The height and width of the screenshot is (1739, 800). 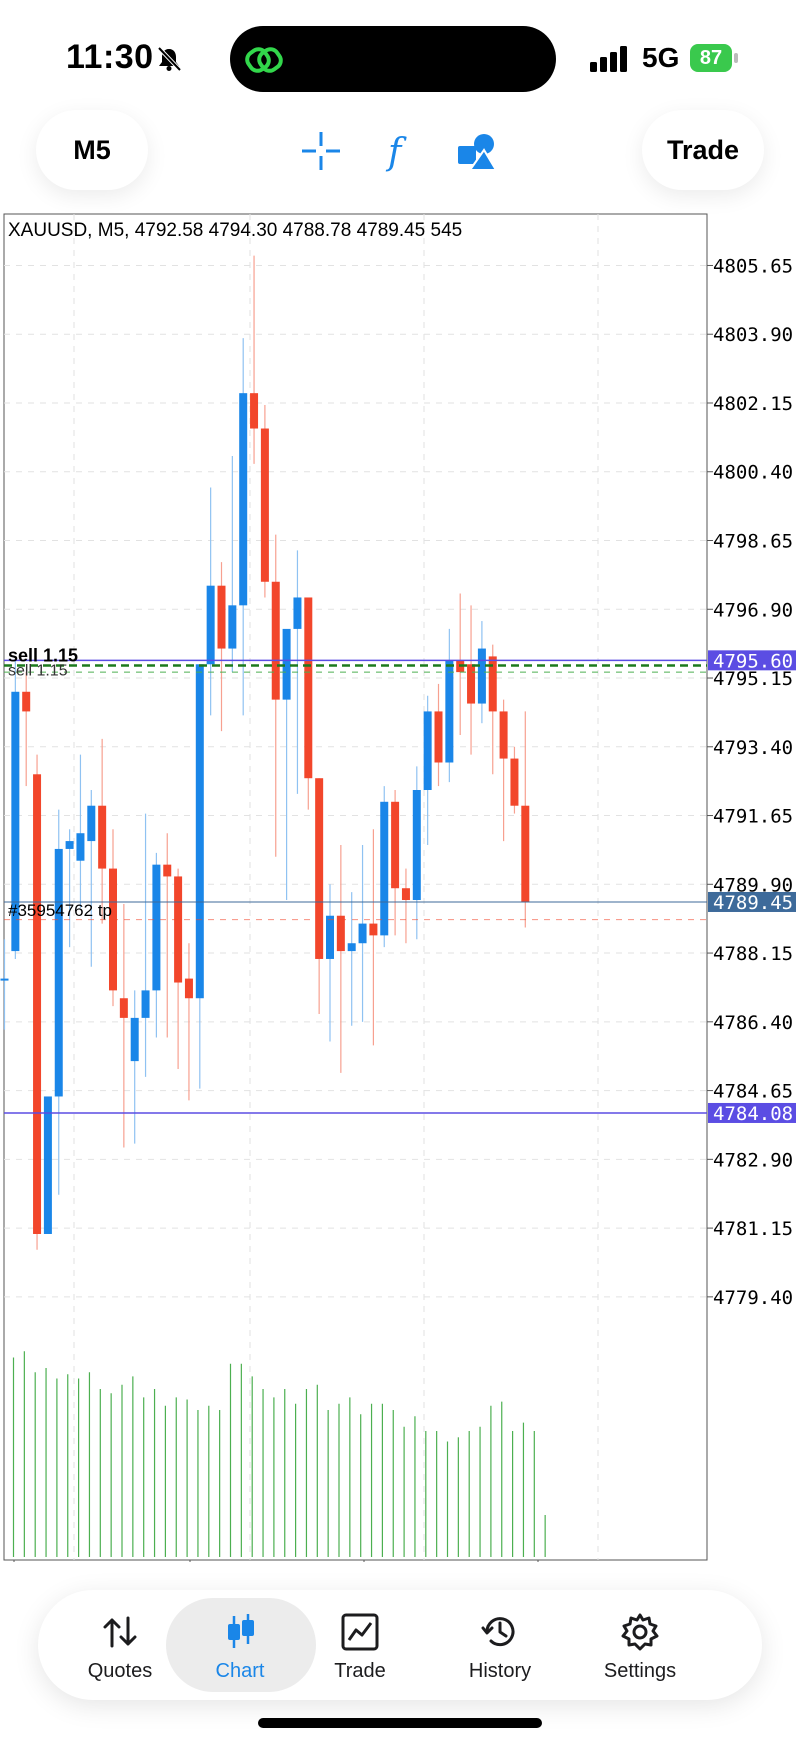 I want to click on battery-icon: 87, so click(x=716, y=58).